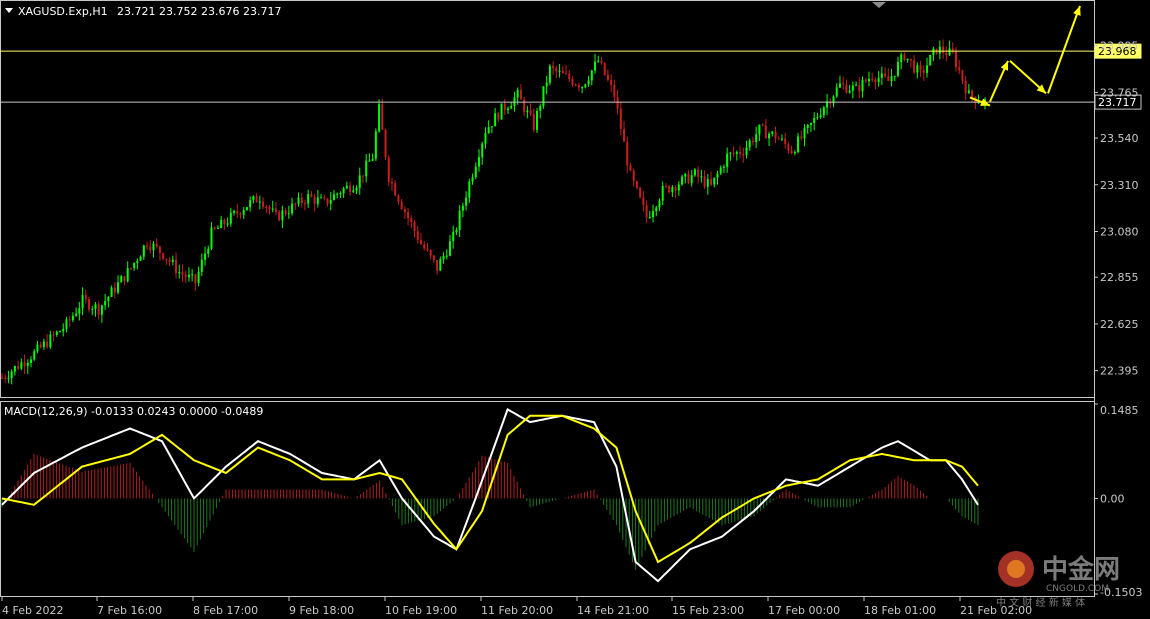 This screenshot has width=1150, height=619. I want to click on cngold-watermark: 中金网 CNGOLD.COM 中 文 财 经 新 媒 体, so click(1058, 580).